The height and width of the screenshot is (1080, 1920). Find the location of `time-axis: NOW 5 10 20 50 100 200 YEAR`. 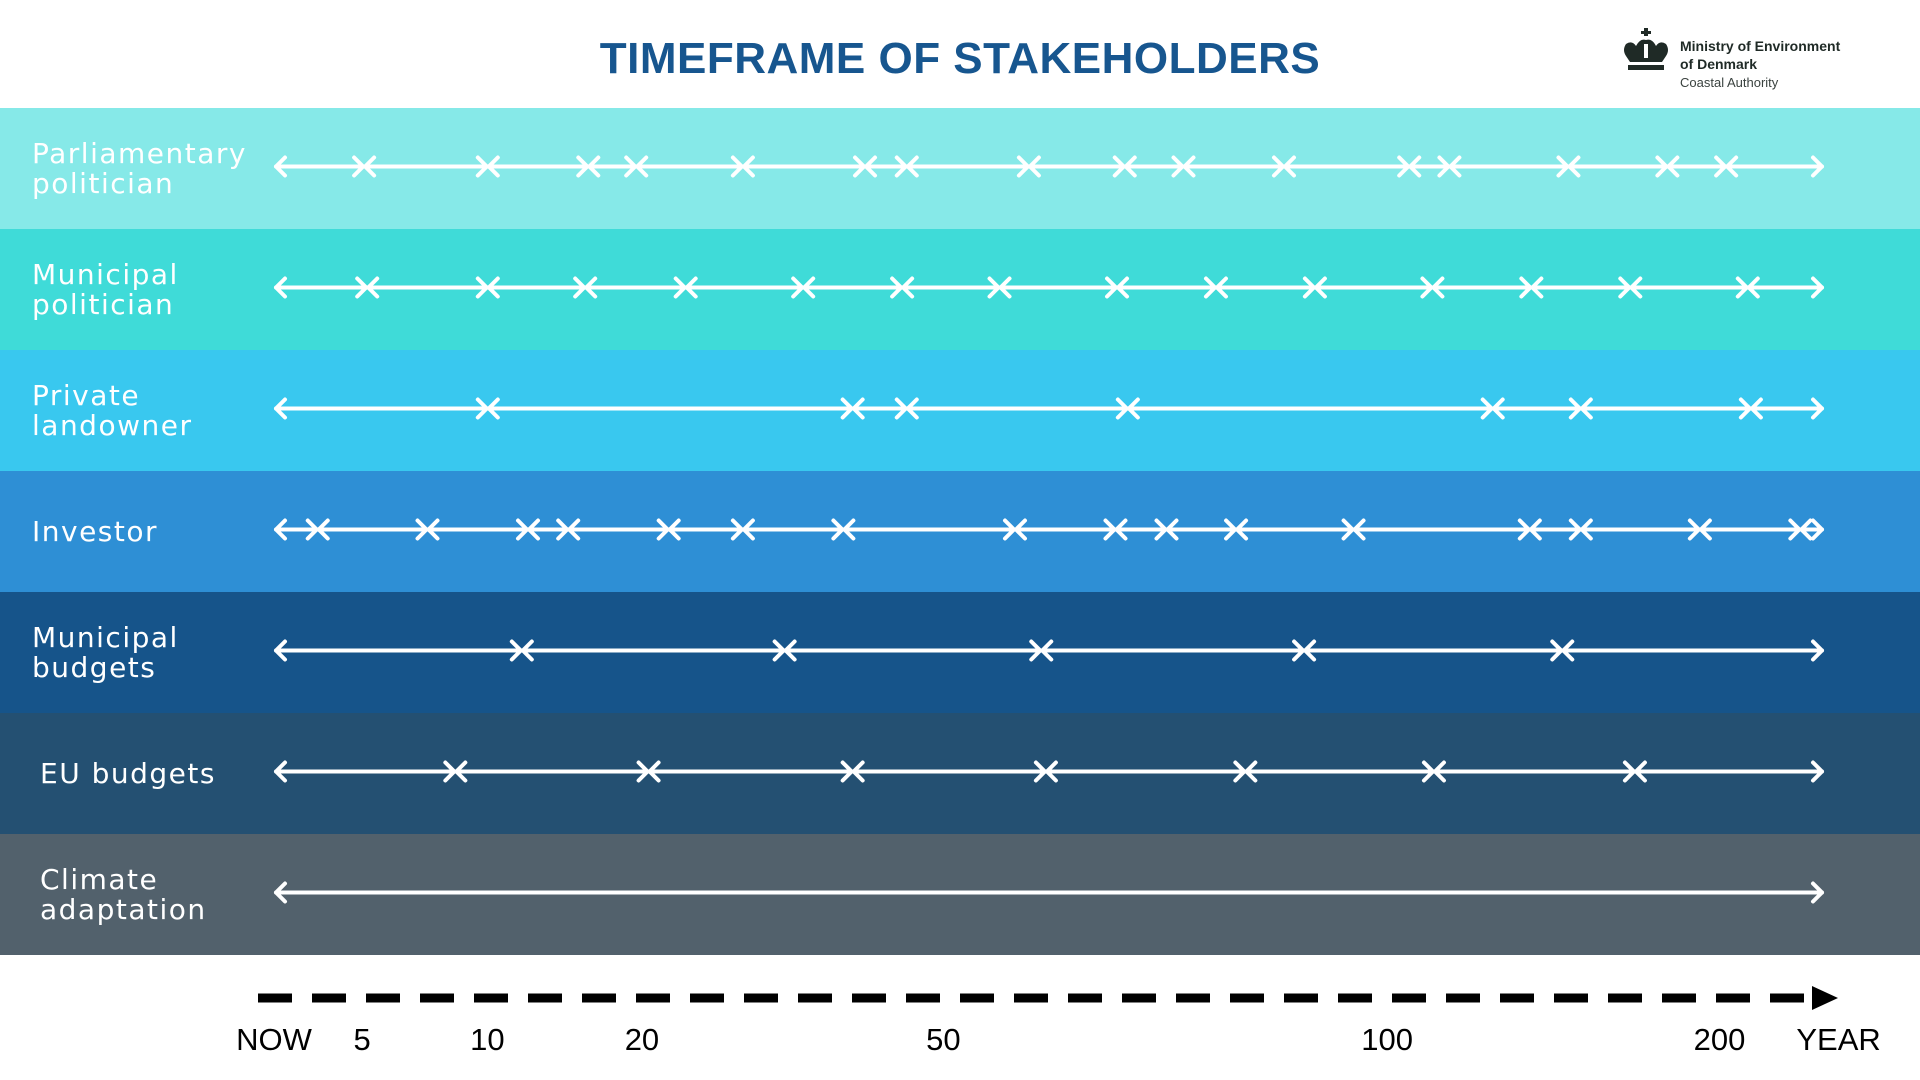

time-axis: NOW 5 10 20 50 100 200 YEAR is located at coordinates (960, 1030).